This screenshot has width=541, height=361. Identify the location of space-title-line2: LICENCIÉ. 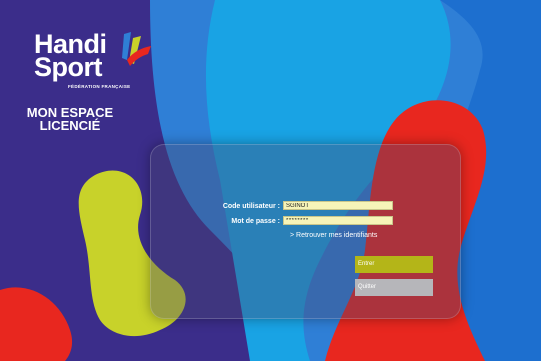
(70, 125).